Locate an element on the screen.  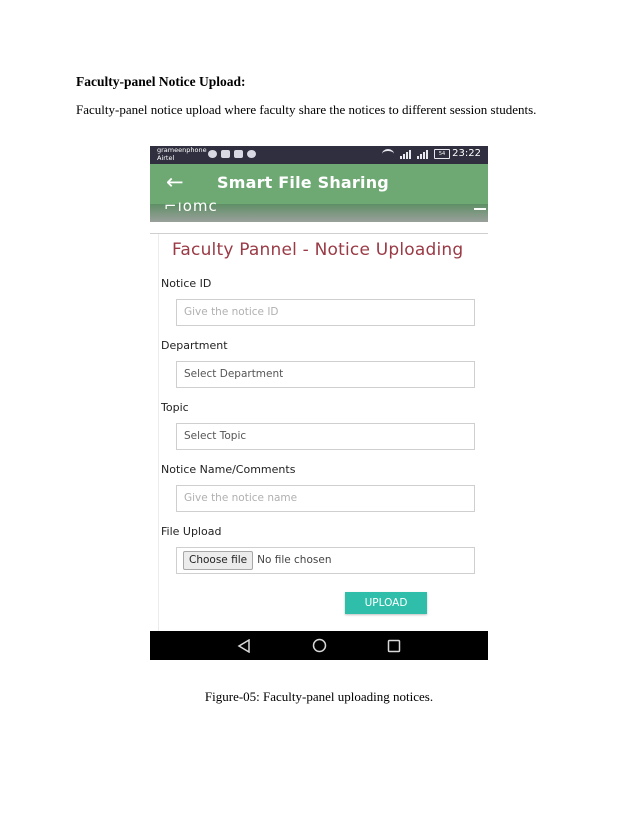
department-select: Select Department is located at coordinates (325, 374).